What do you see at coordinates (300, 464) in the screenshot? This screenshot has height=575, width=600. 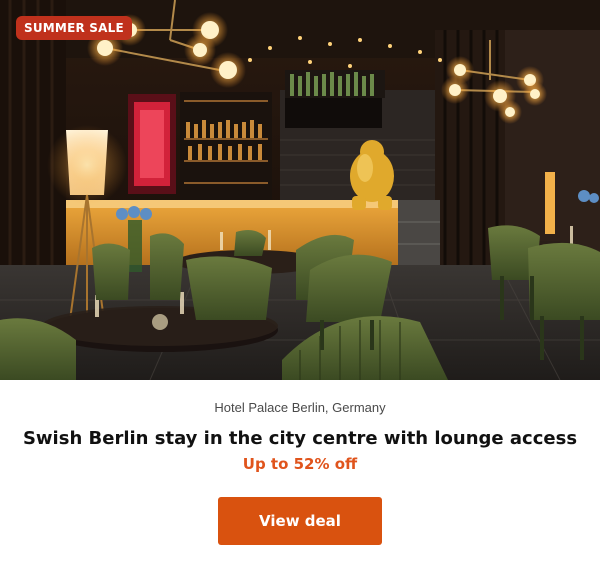 I see `discount-text: Up to 52% off` at bounding box center [300, 464].